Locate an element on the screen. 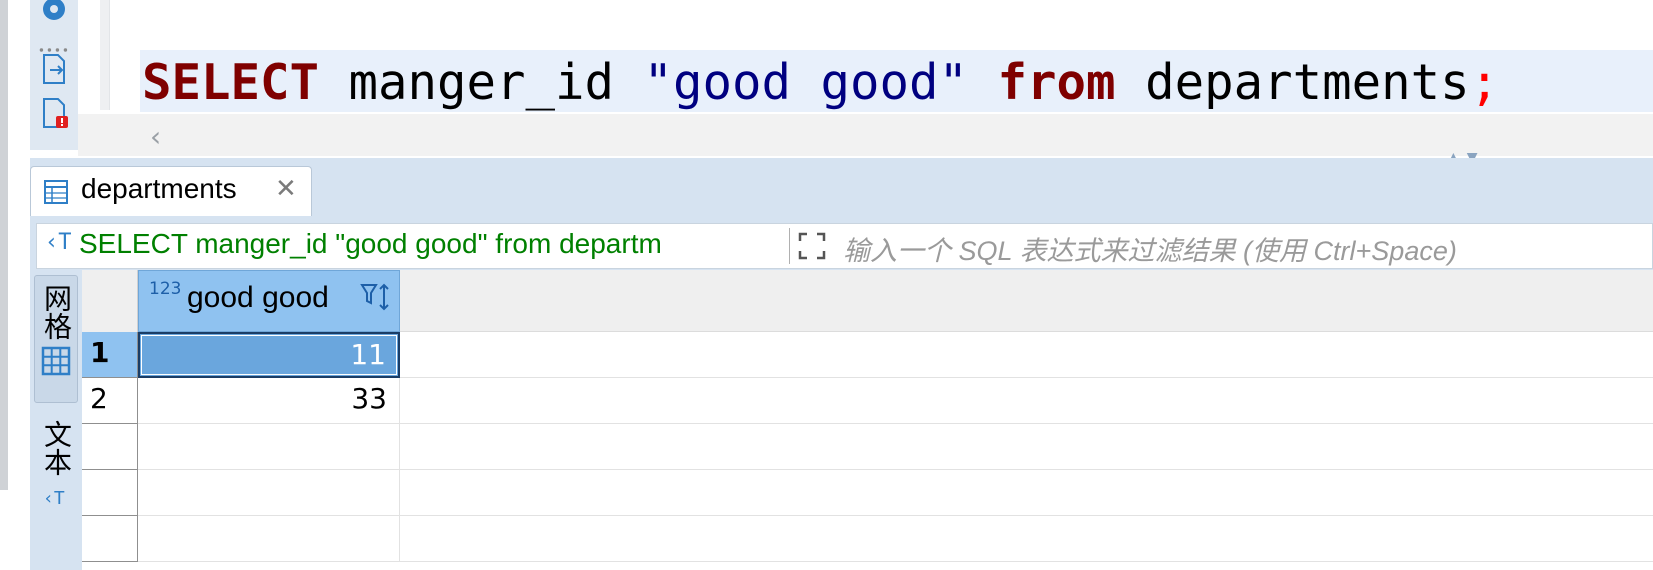 The image size is (1653, 570). sql-keyword-select: SELECT is located at coordinates (231, 82).